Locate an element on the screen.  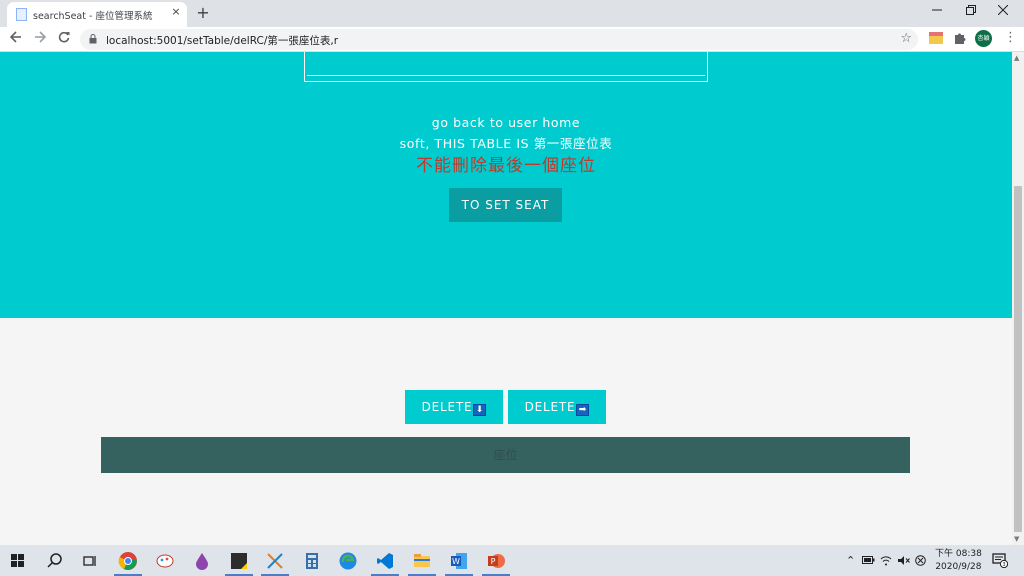
edge-icon is located at coordinates (348, 561).